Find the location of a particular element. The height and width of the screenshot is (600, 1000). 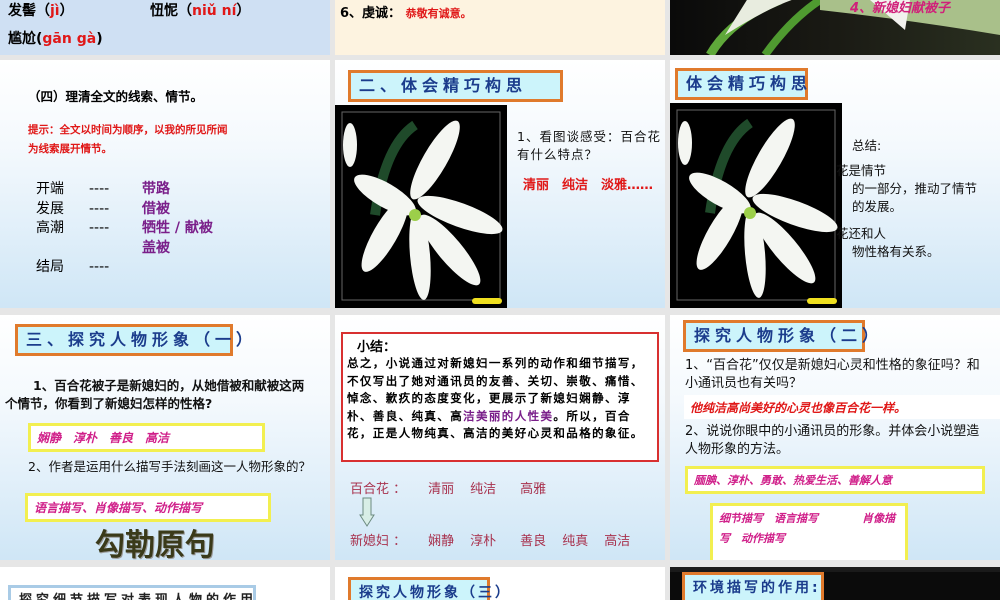

summary-line: 的发展。 is located at coordinates (877, 206).